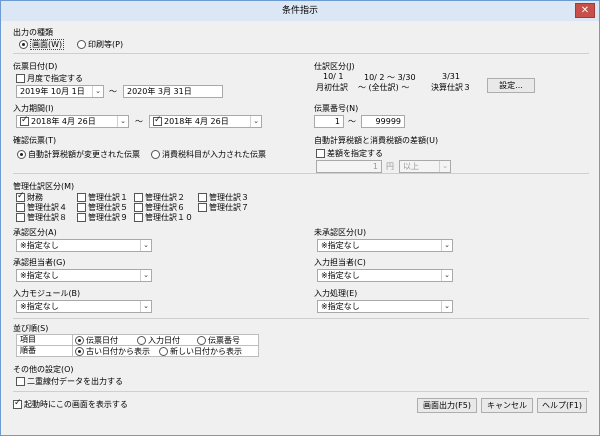  I want to click on double-line-check: 二重線付データを出力する, so click(69, 381).